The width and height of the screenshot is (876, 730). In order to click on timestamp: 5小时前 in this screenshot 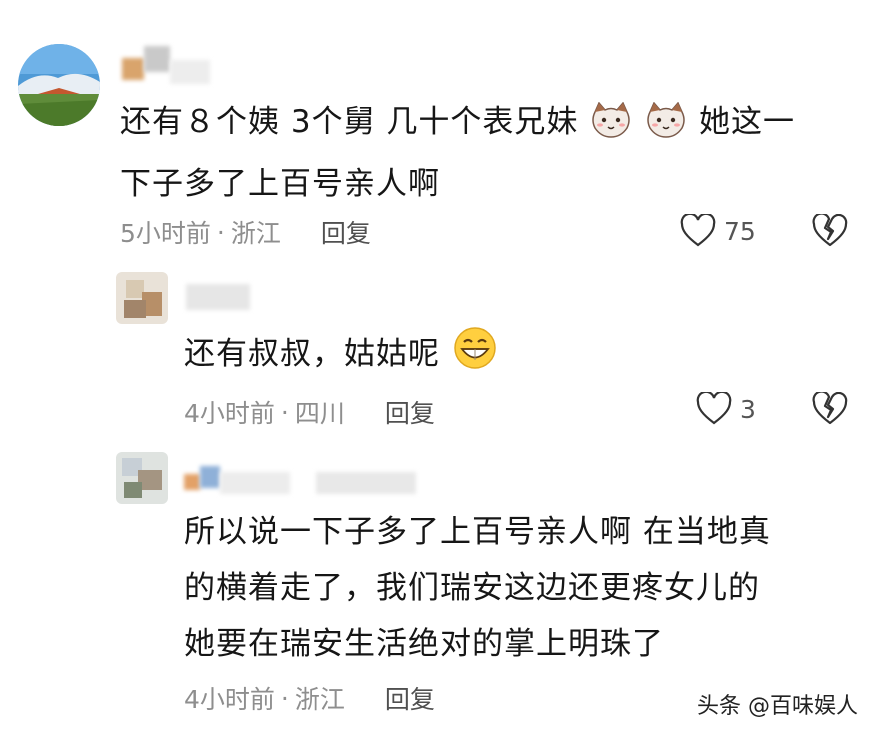, I will do `click(165, 233)`.